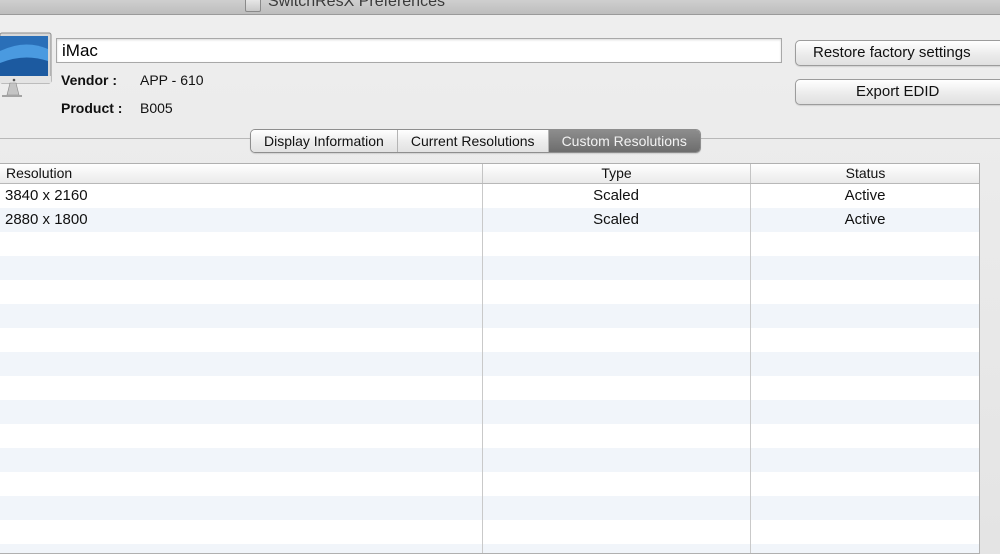 This screenshot has height=554, width=1000. What do you see at coordinates (324, 141) in the screenshot?
I see `tab-display-information: Display Information` at bounding box center [324, 141].